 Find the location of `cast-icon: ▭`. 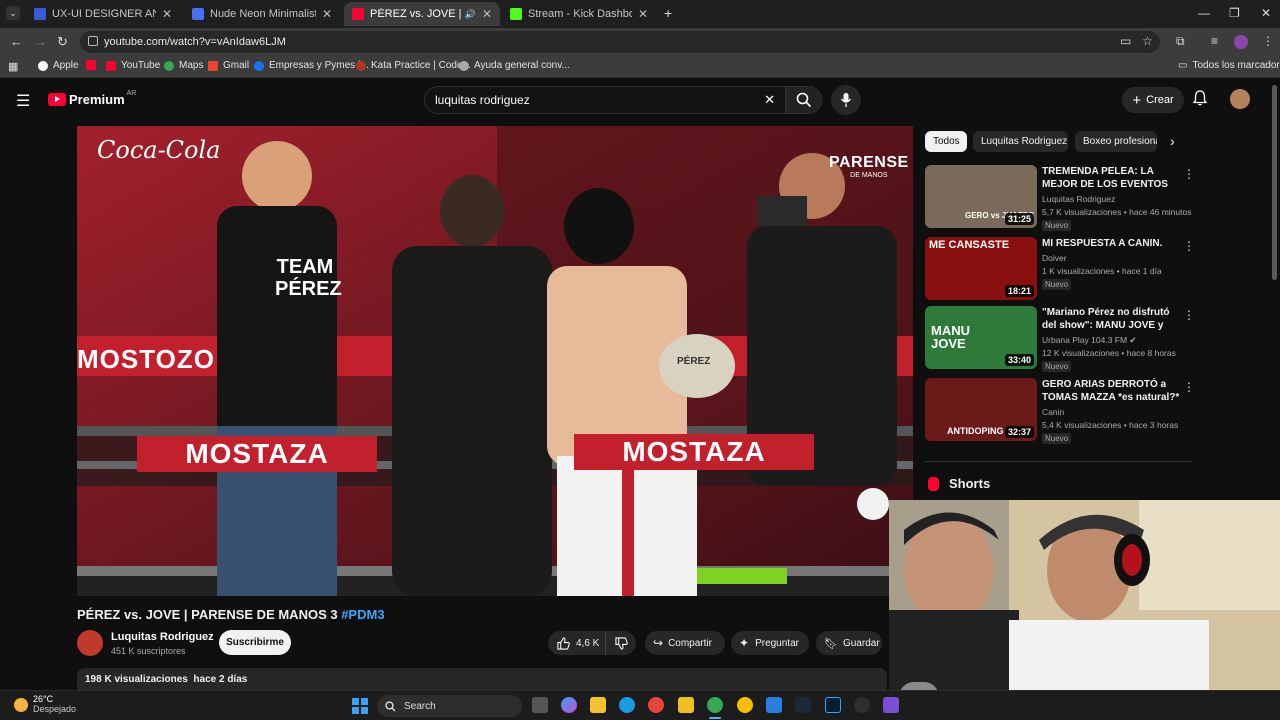

cast-icon: ▭ is located at coordinates (1125, 41).